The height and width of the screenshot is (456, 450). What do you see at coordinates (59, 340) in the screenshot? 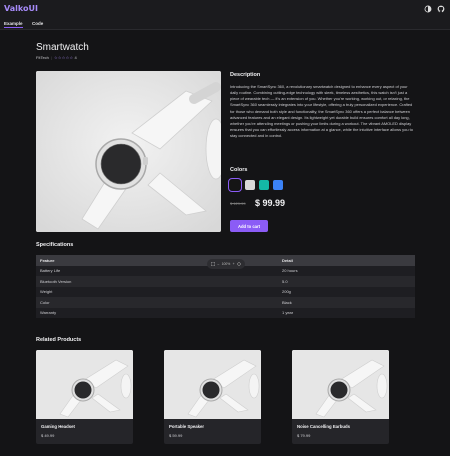
I see `related-products-heading: Related Products` at bounding box center [59, 340].